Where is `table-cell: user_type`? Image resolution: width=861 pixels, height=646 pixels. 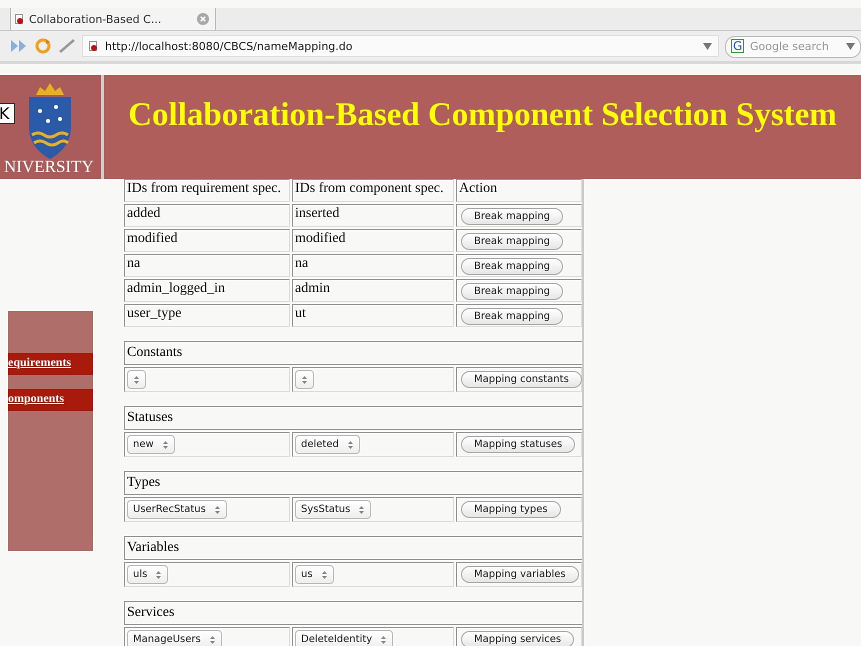 table-cell: user_type is located at coordinates (207, 315).